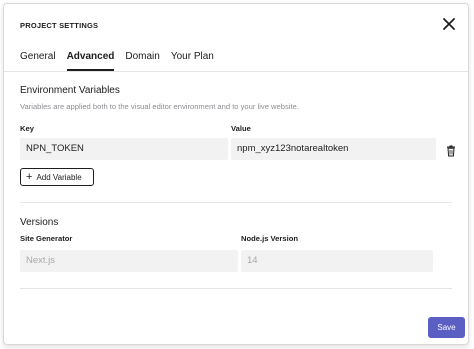 The width and height of the screenshot is (474, 349). Describe the element at coordinates (38, 61) in the screenshot. I see `tab-general: General` at that location.